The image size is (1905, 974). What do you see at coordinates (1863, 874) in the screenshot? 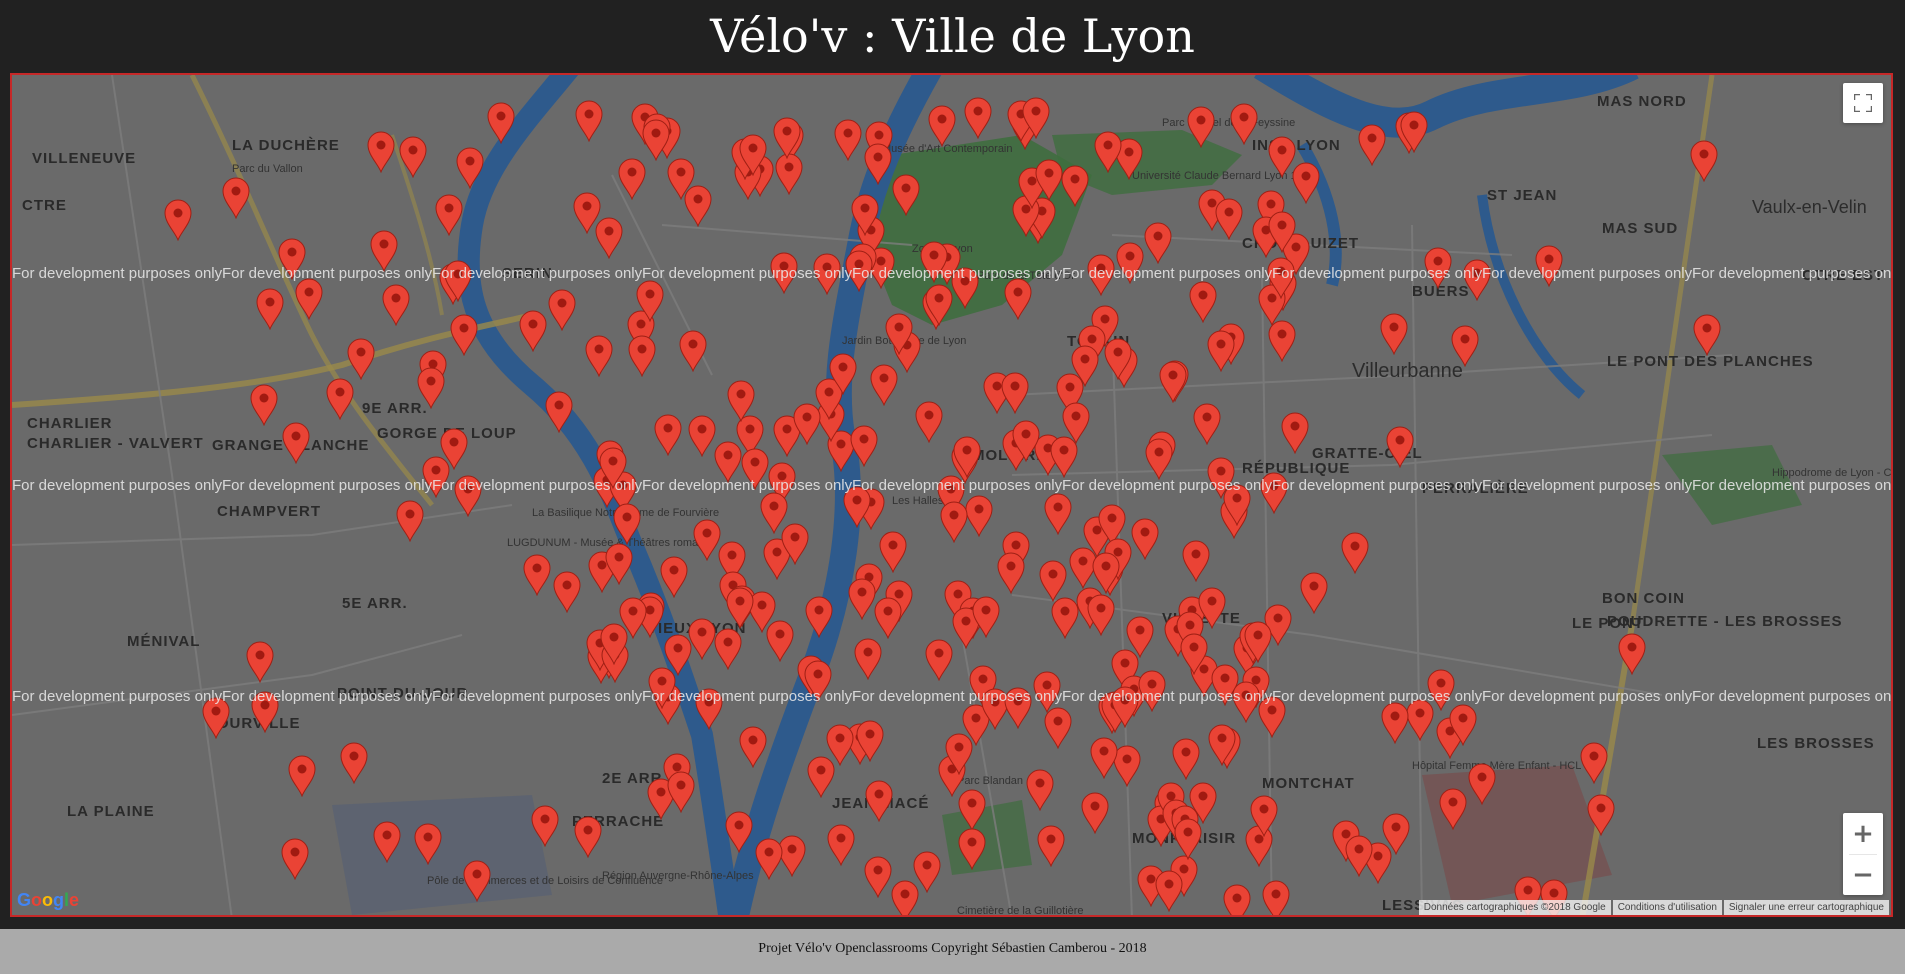
I see `zoom-out-button: −` at bounding box center [1863, 874].